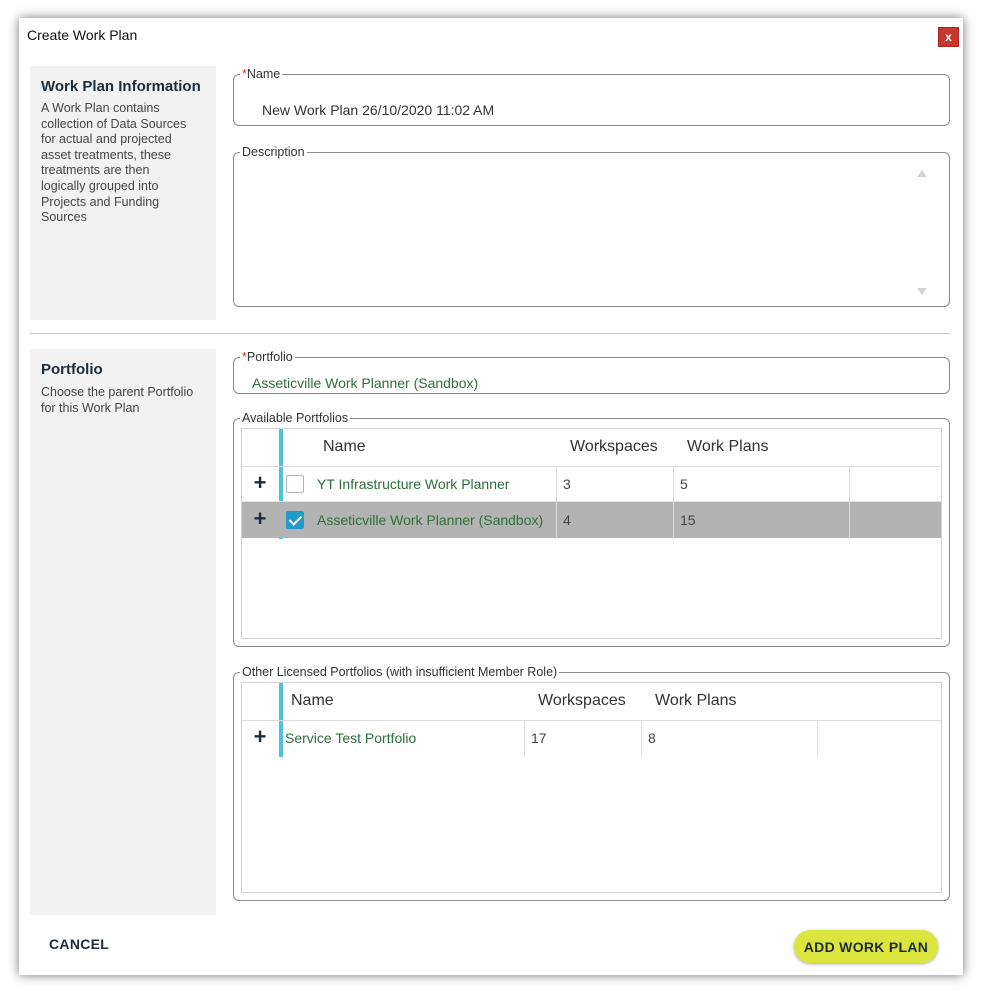 The height and width of the screenshot is (995, 984). What do you see at coordinates (948, 37) in the screenshot?
I see `close-button: x` at bounding box center [948, 37].